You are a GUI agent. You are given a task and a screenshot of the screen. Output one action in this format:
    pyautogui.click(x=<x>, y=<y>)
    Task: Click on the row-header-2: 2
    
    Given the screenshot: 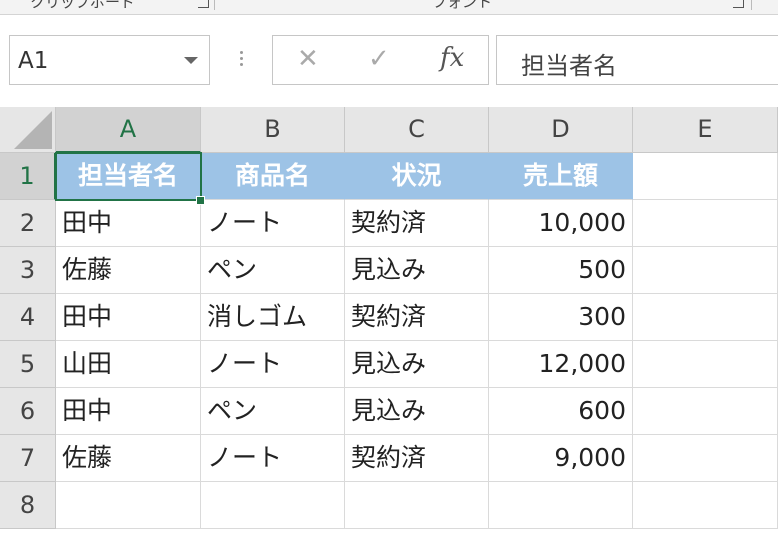 What is the action you would take?
    pyautogui.click(x=28, y=223)
    